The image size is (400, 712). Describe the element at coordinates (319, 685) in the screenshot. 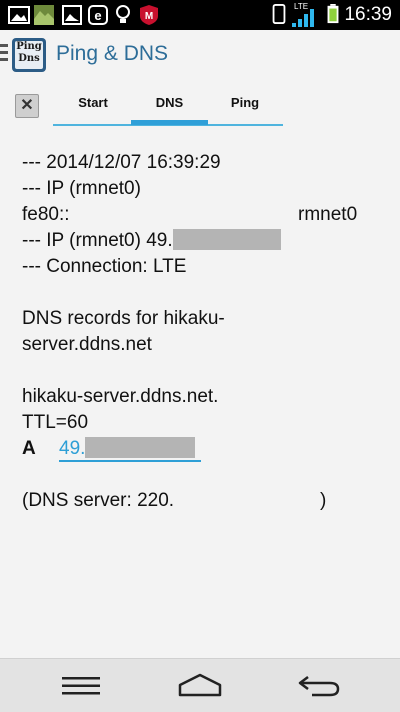

I see `back-icon` at that location.